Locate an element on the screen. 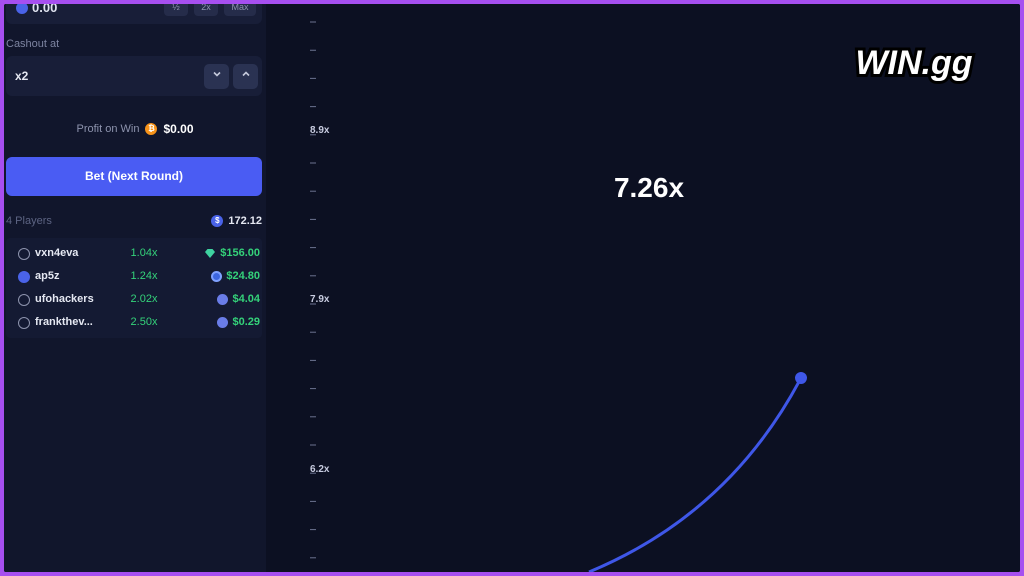 The height and width of the screenshot is (576, 1024). player-name: ufohackers is located at coordinates (64, 299).